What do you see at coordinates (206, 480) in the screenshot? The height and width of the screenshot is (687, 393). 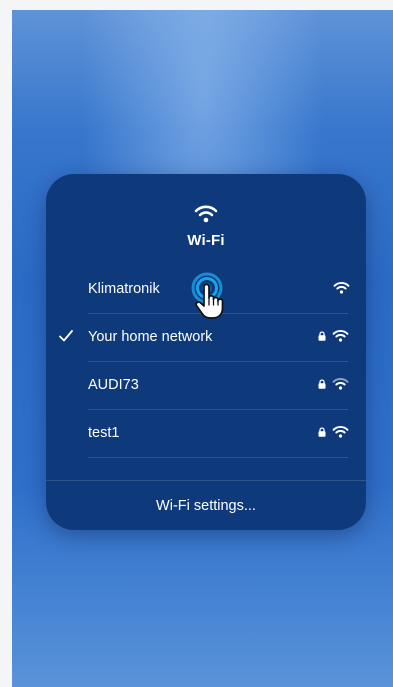 I see `settings-divider` at bounding box center [206, 480].